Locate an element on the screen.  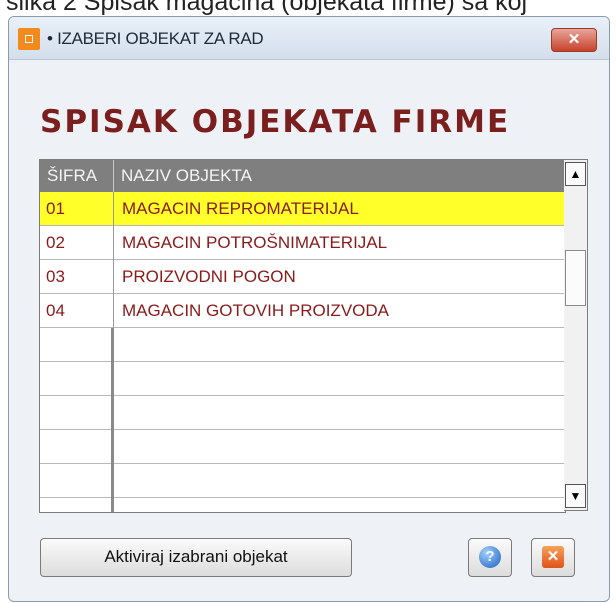
cell-code: 04 is located at coordinates (77, 311).